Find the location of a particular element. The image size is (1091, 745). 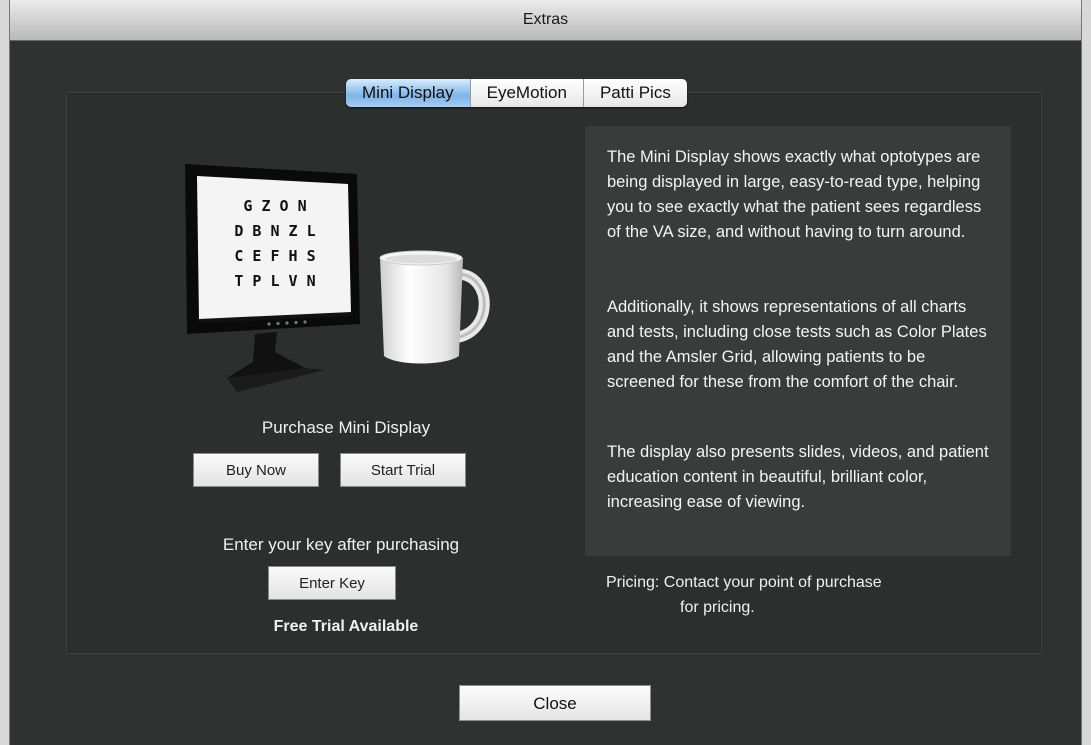

tab-bar: Mini Display EyeMotion Patti Pics is located at coordinates (516, 93).